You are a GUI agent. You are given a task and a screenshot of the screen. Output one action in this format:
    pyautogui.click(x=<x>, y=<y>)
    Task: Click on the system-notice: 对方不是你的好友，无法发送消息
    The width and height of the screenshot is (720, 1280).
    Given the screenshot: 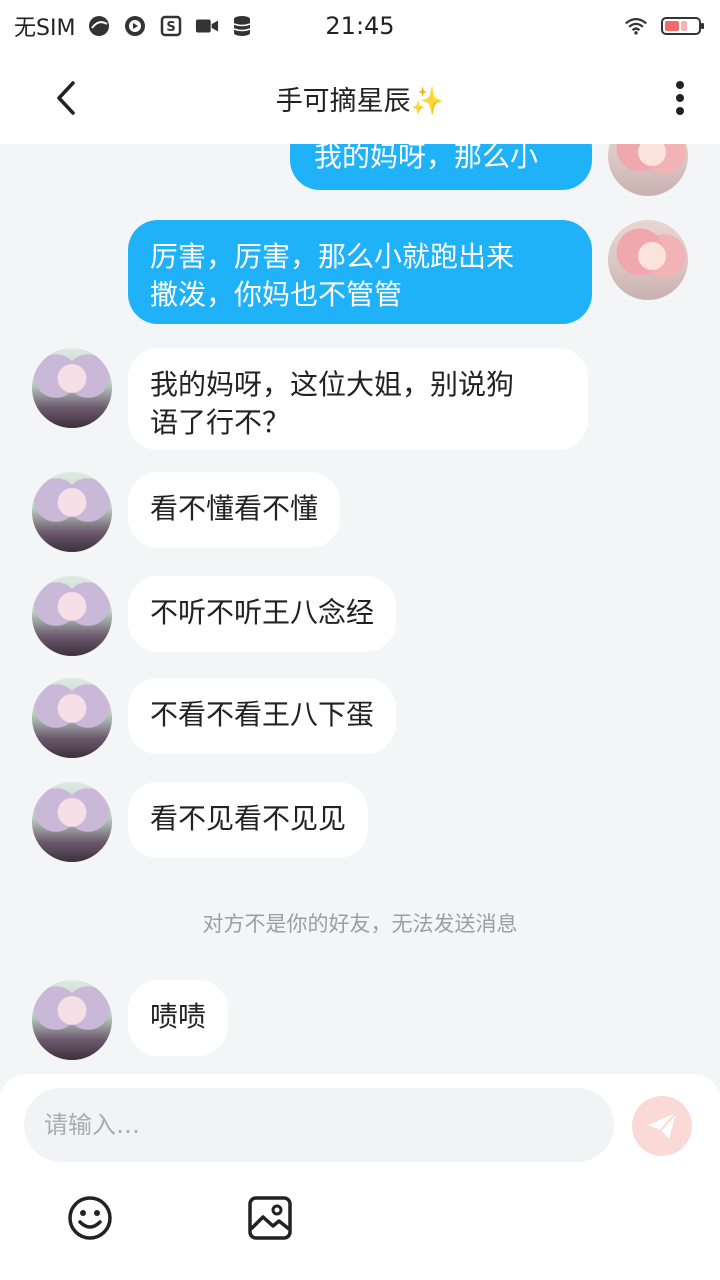 What is the action you would take?
    pyautogui.click(x=360, y=924)
    